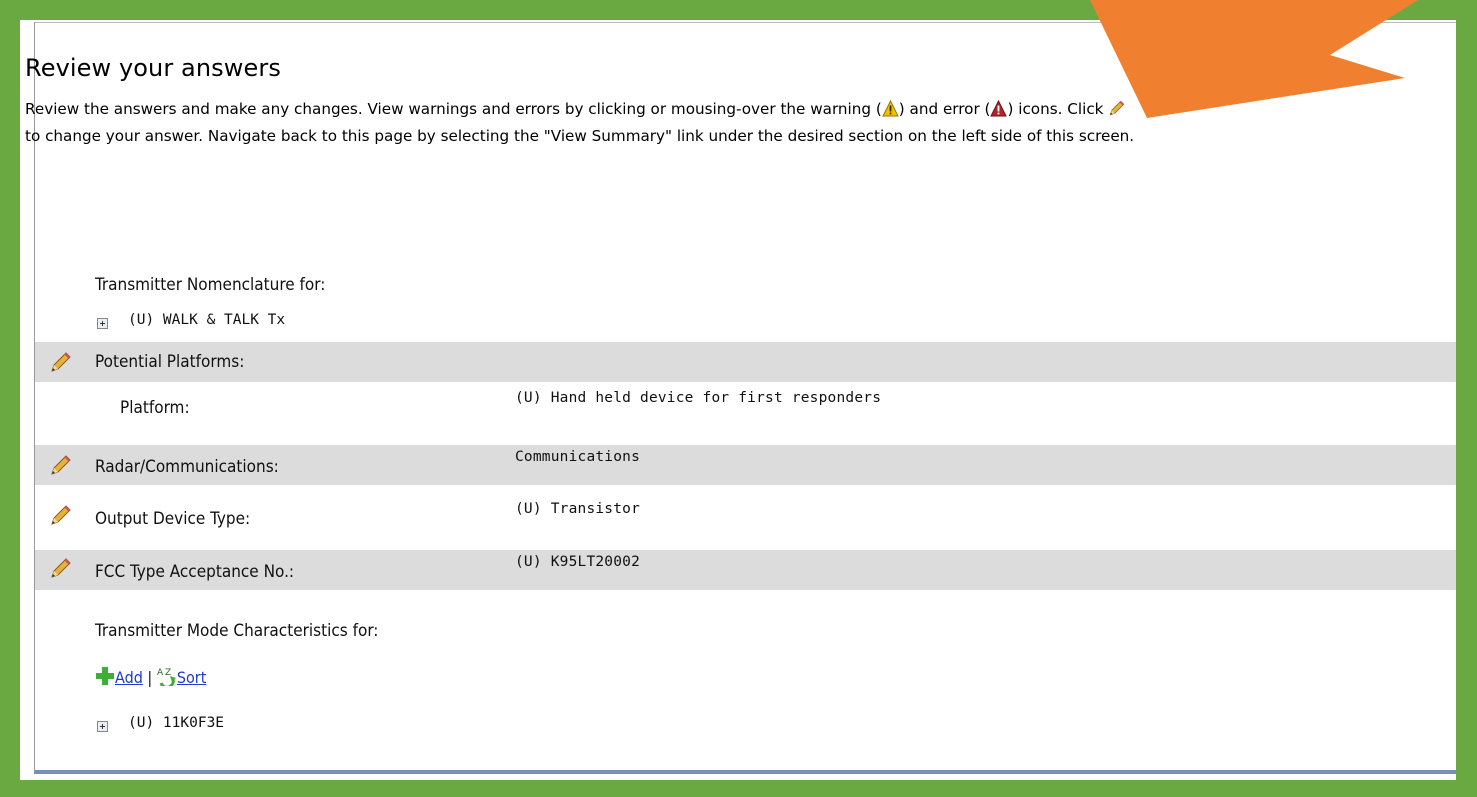 The image size is (1477, 797). Describe the element at coordinates (1254, 59) in the screenshot. I see `arrow-annotation` at that location.